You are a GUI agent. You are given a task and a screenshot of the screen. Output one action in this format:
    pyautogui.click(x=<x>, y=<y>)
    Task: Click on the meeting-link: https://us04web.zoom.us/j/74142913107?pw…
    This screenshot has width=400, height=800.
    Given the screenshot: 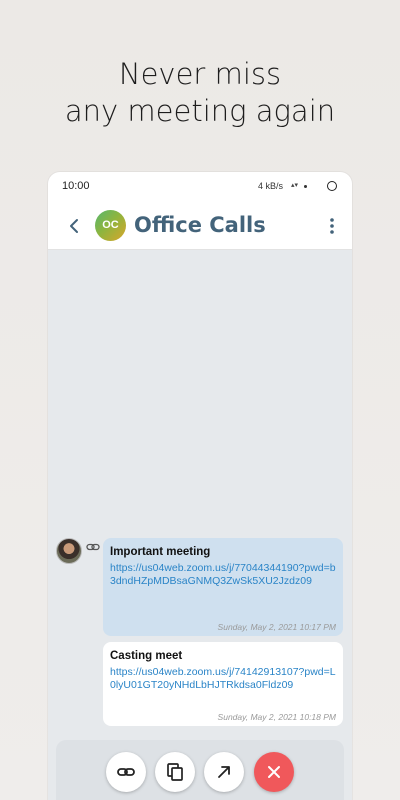 What is the action you would take?
    pyautogui.click(x=223, y=679)
    